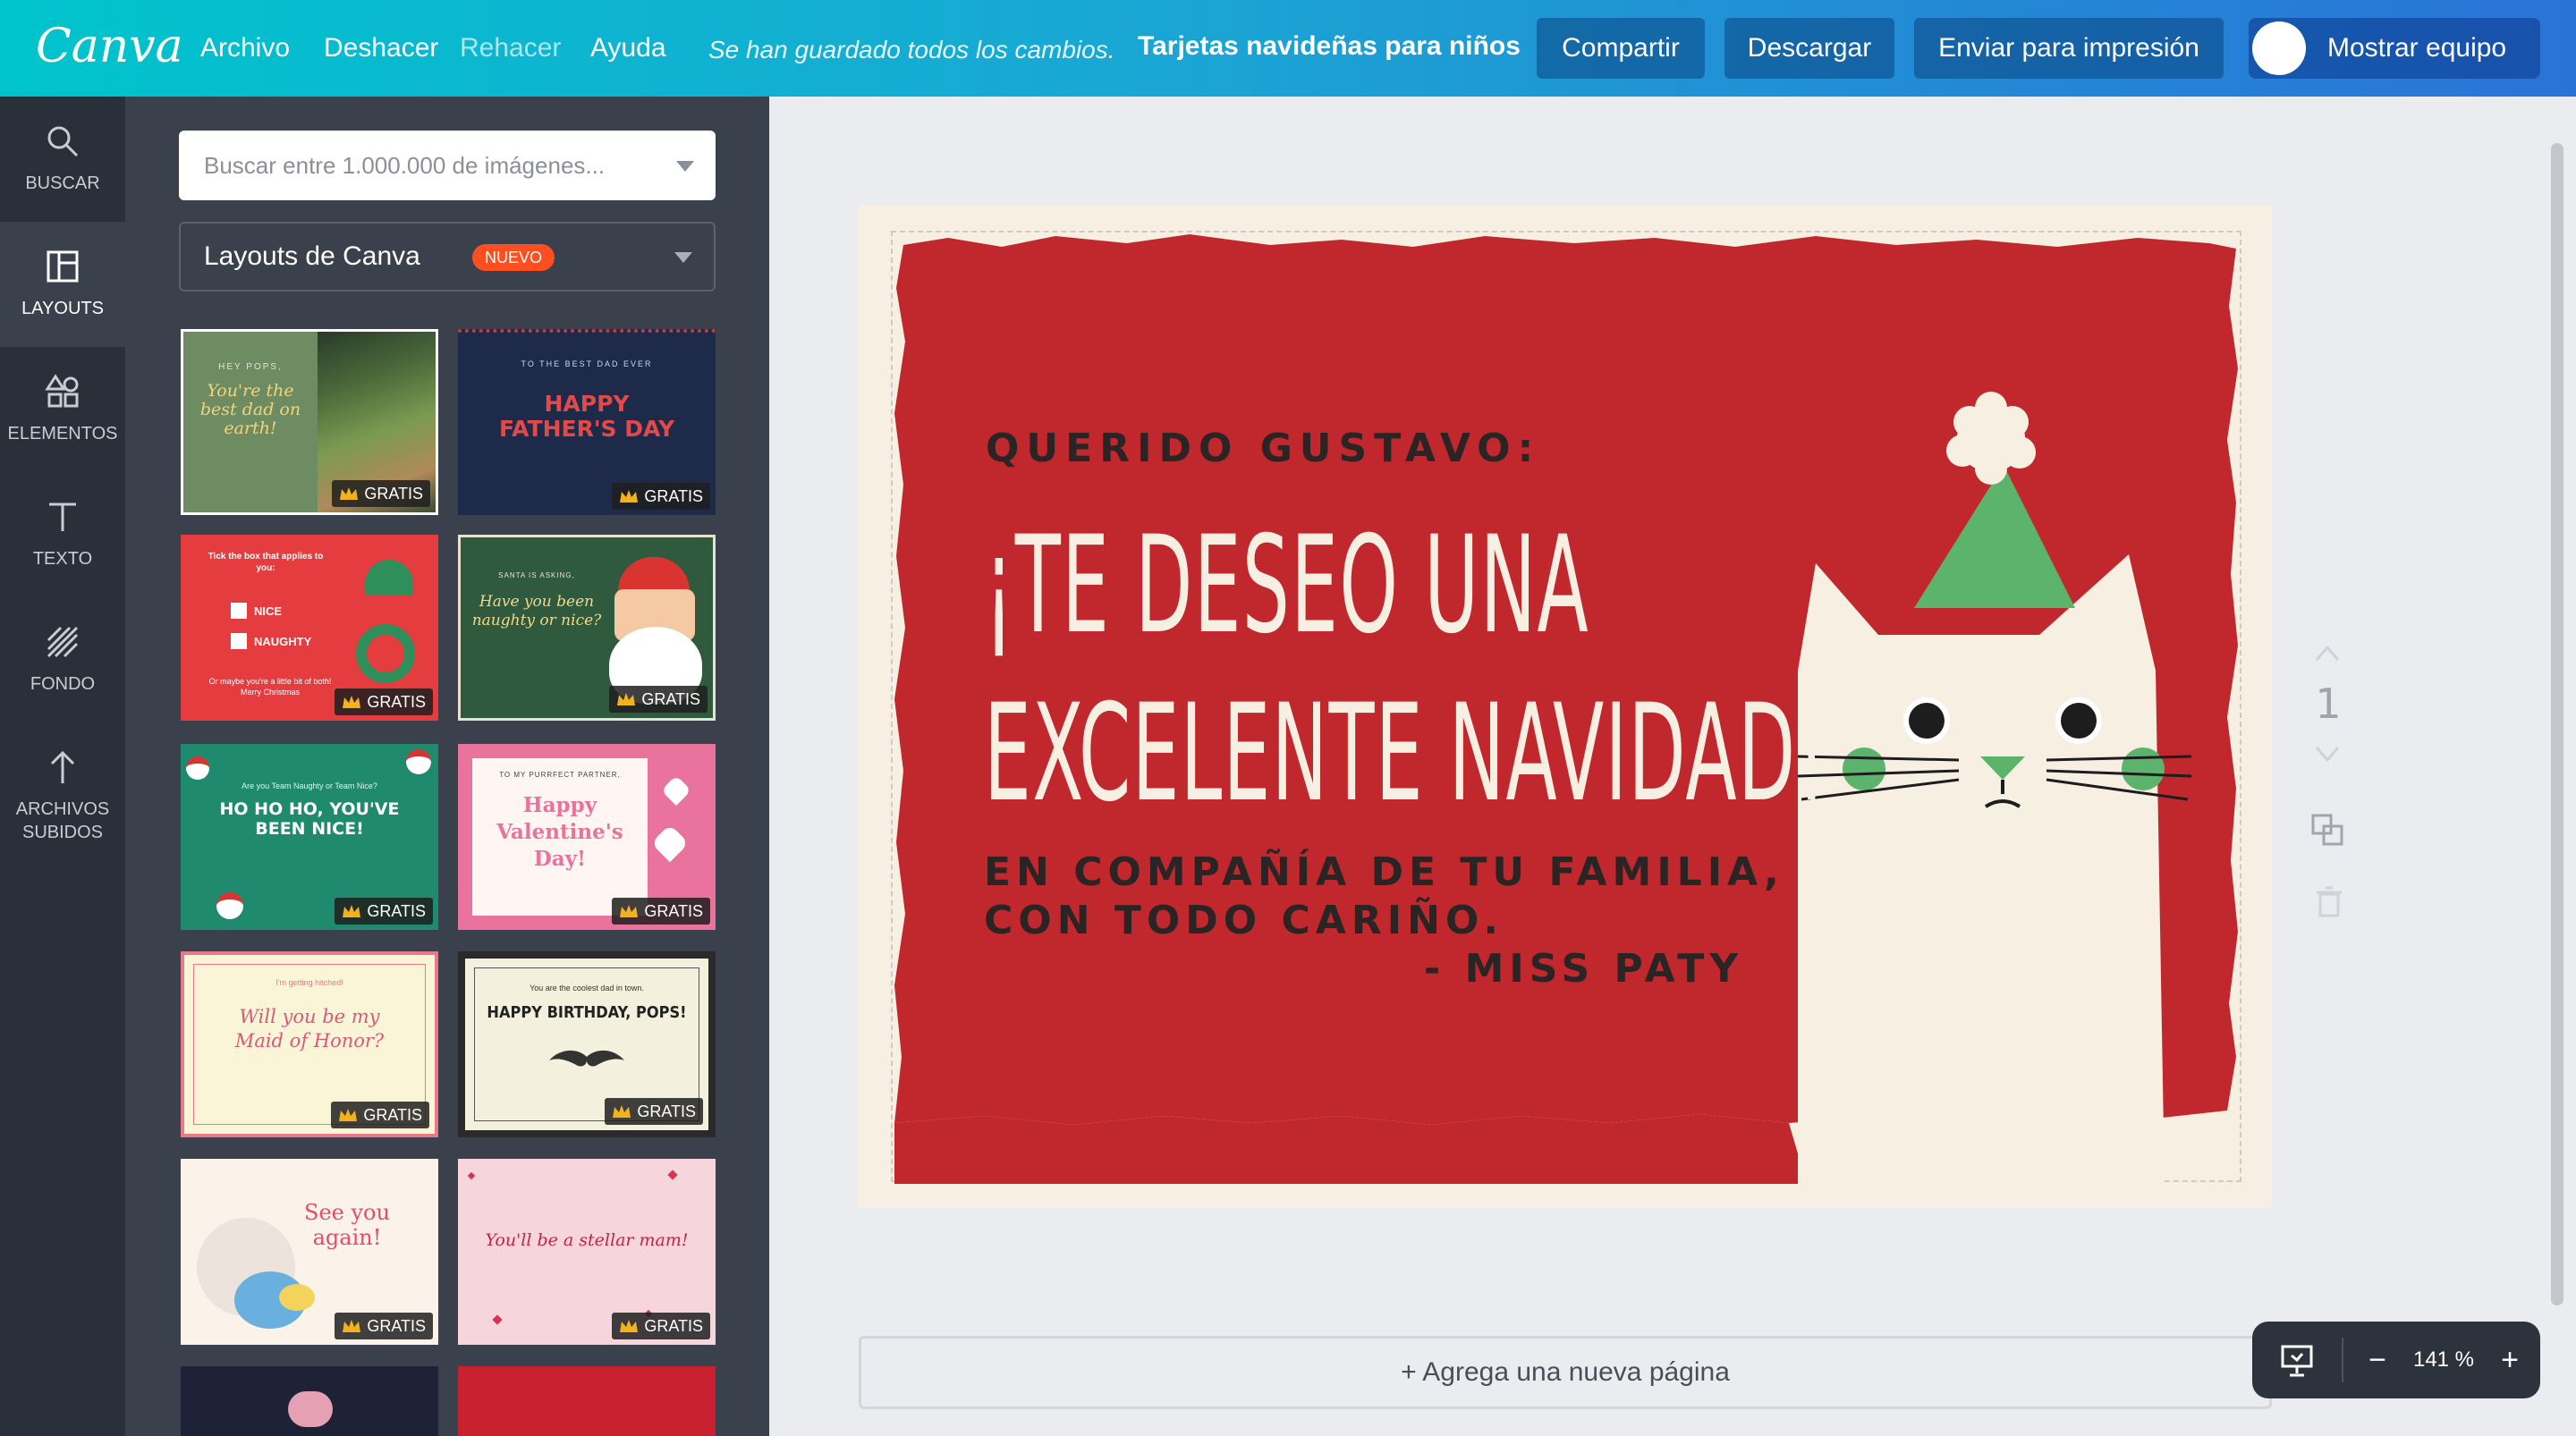 Image resolution: width=2576 pixels, height=1436 pixels. I want to click on add-page-button: + Agrega una nueva página, so click(1565, 1372).